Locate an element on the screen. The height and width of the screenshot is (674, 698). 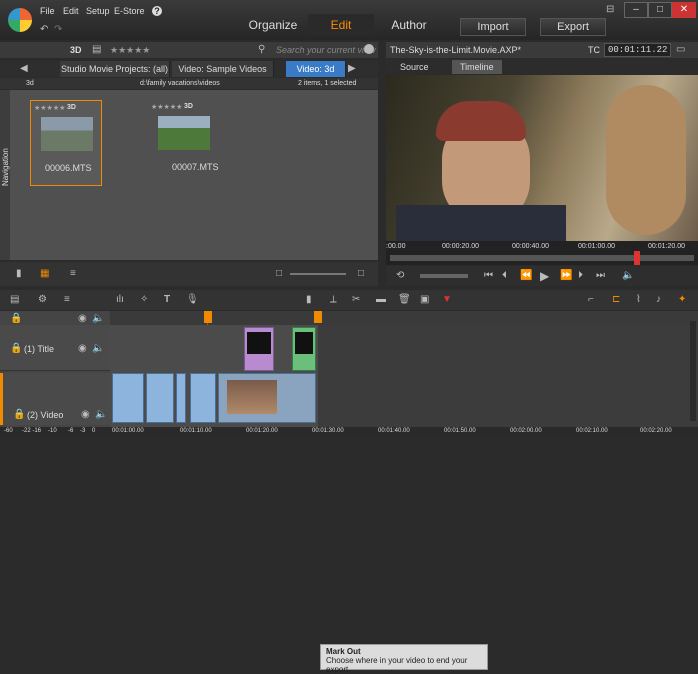
menu-file: File is located at coordinates (47, 11).